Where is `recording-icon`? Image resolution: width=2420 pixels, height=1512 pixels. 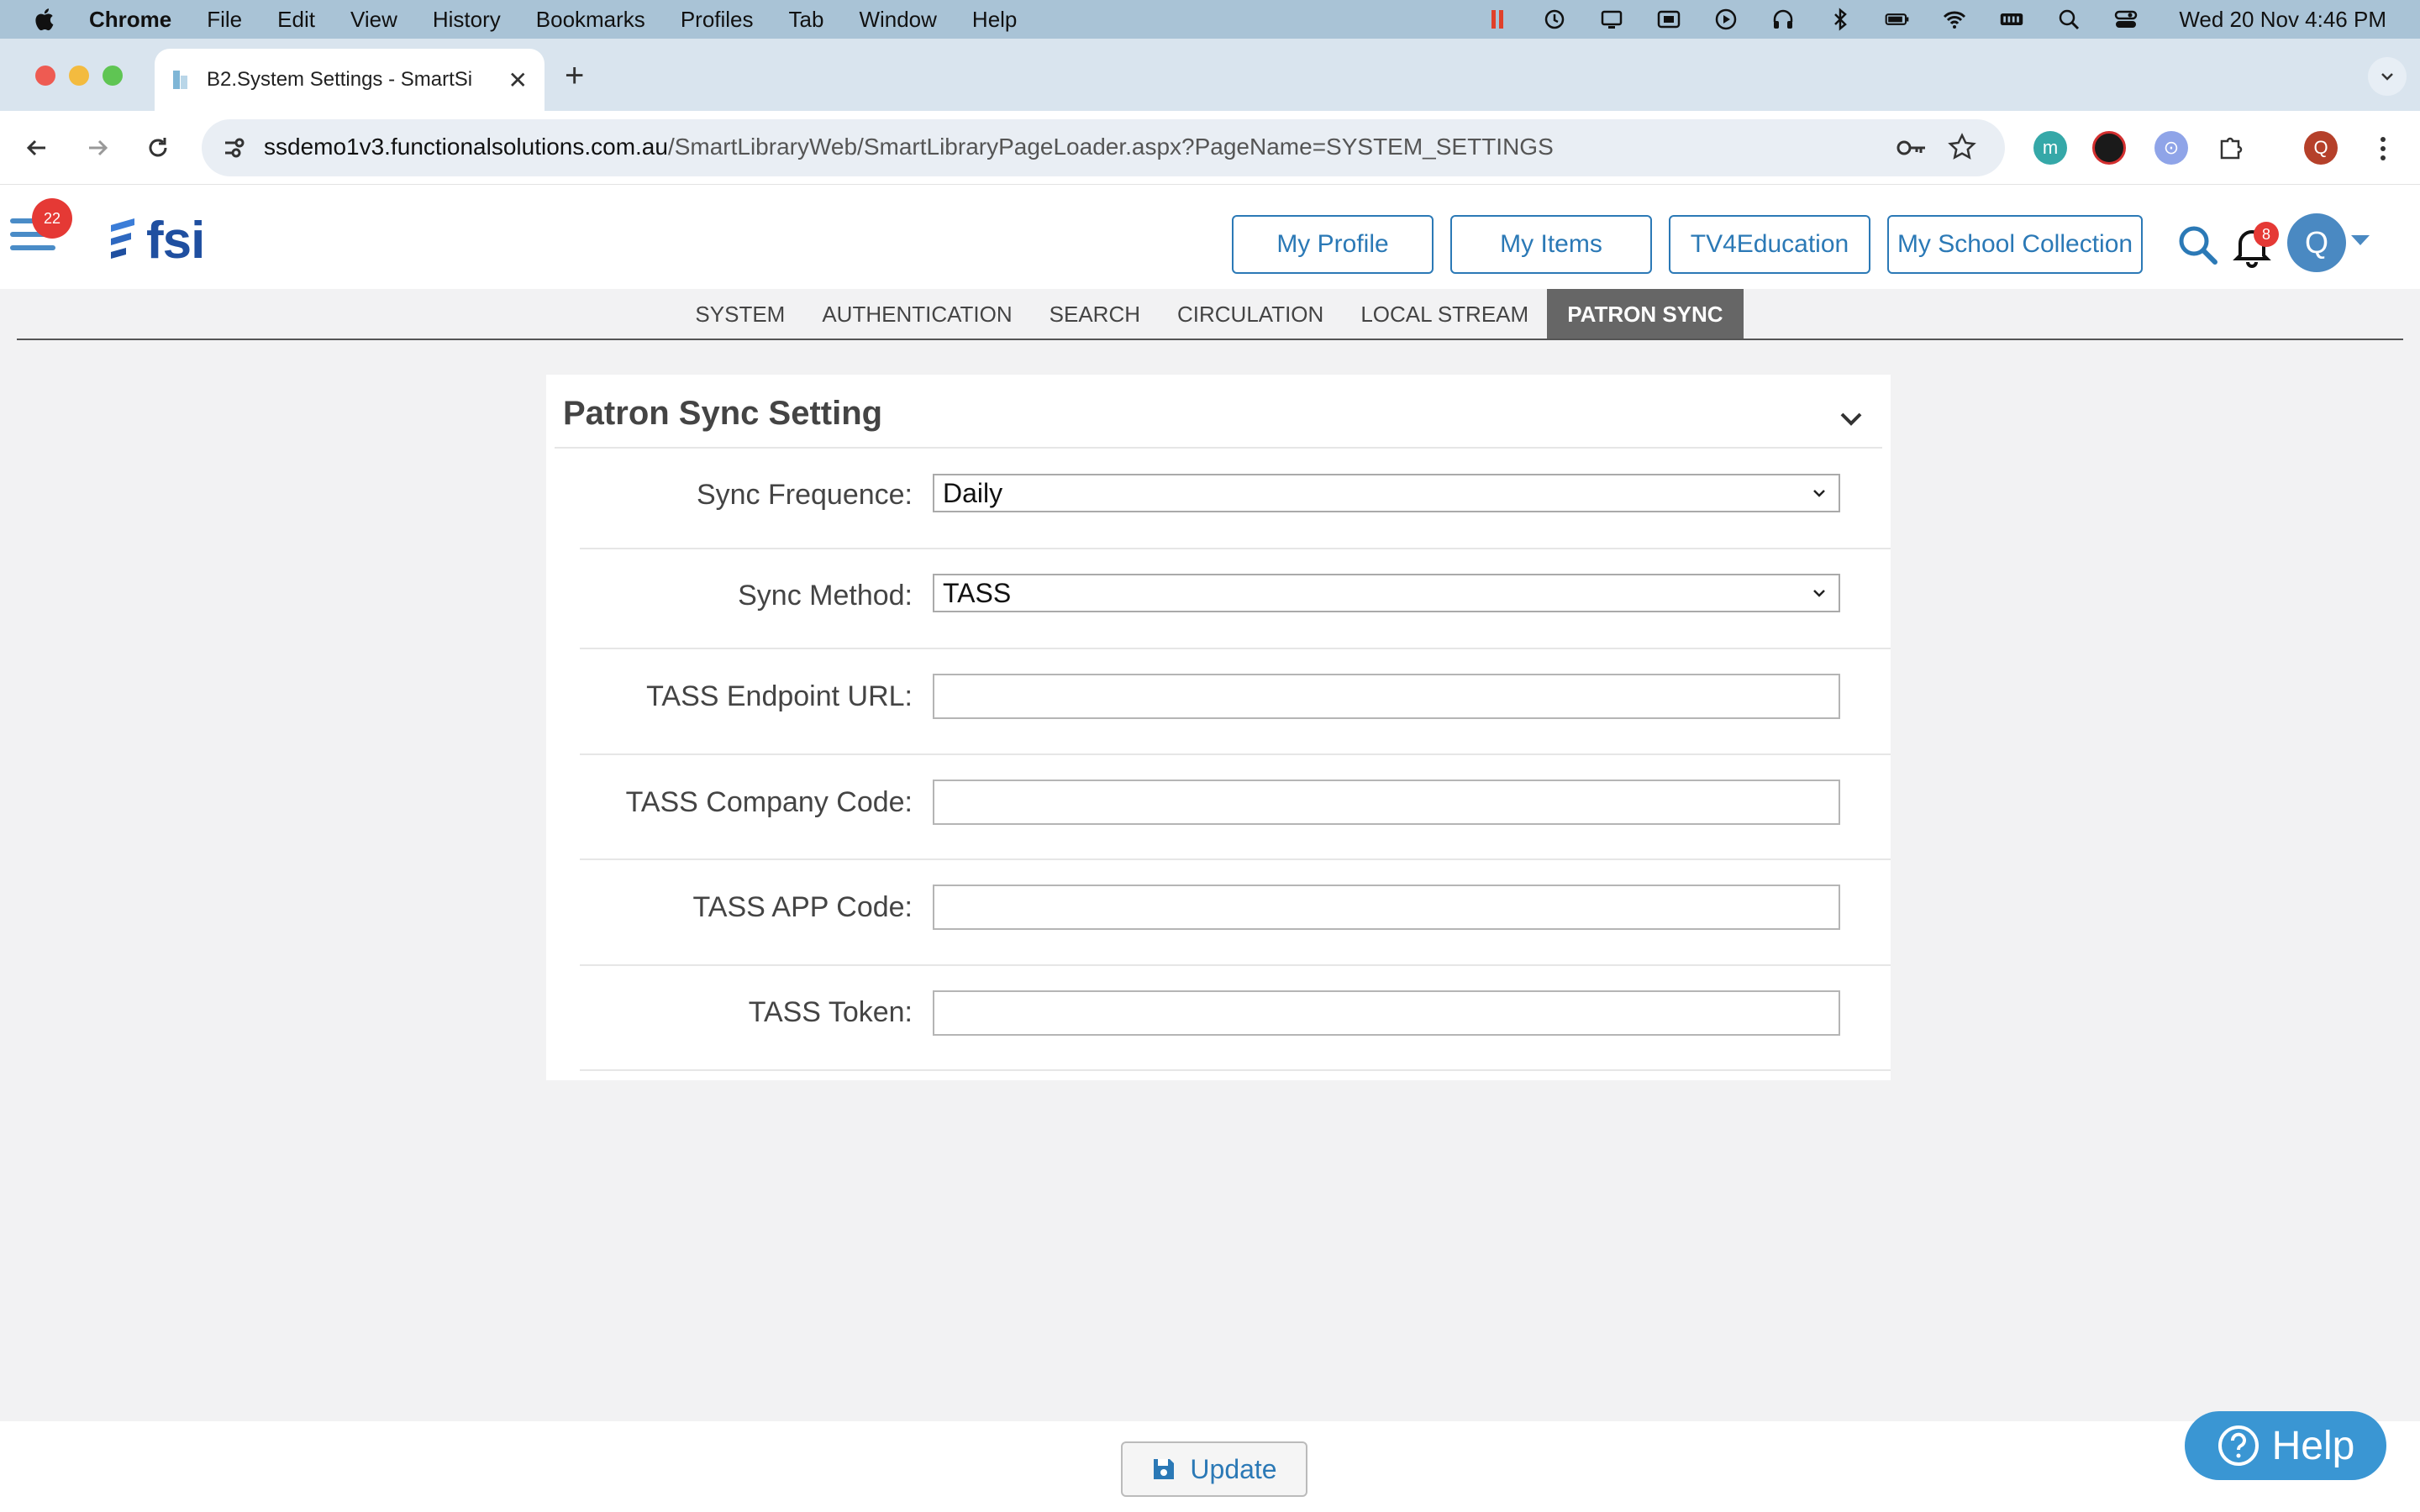
recording-icon is located at coordinates (1498, 19).